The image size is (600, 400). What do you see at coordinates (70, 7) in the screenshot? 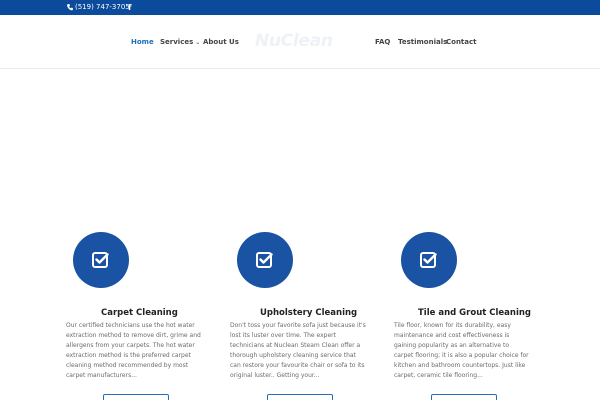
I see `phone-icon` at bounding box center [70, 7].